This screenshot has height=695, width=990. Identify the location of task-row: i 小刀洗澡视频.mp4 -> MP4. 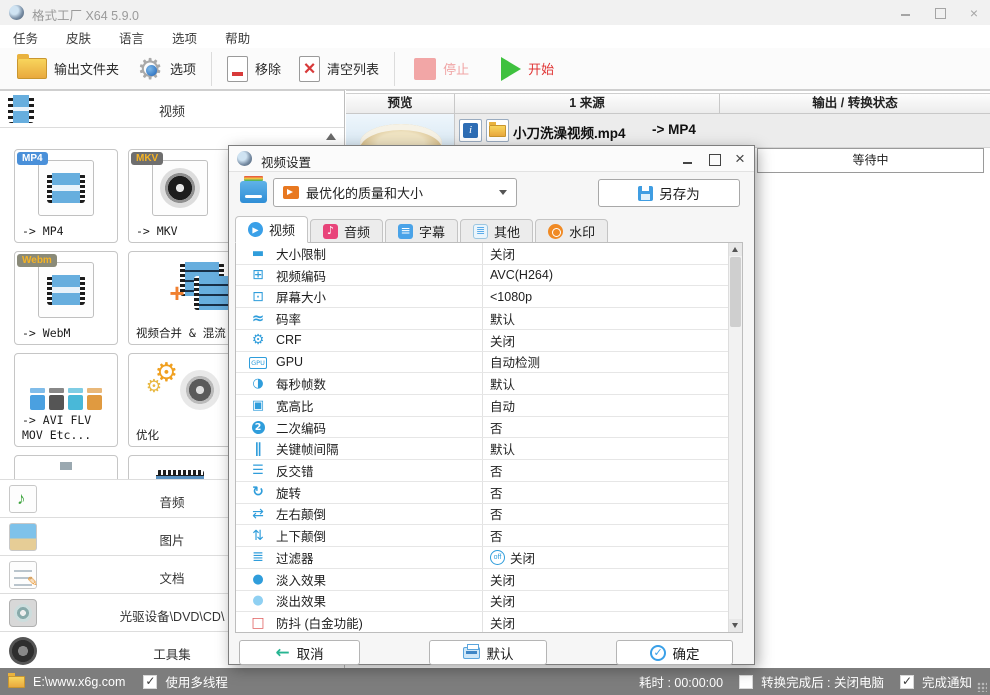
(668, 131).